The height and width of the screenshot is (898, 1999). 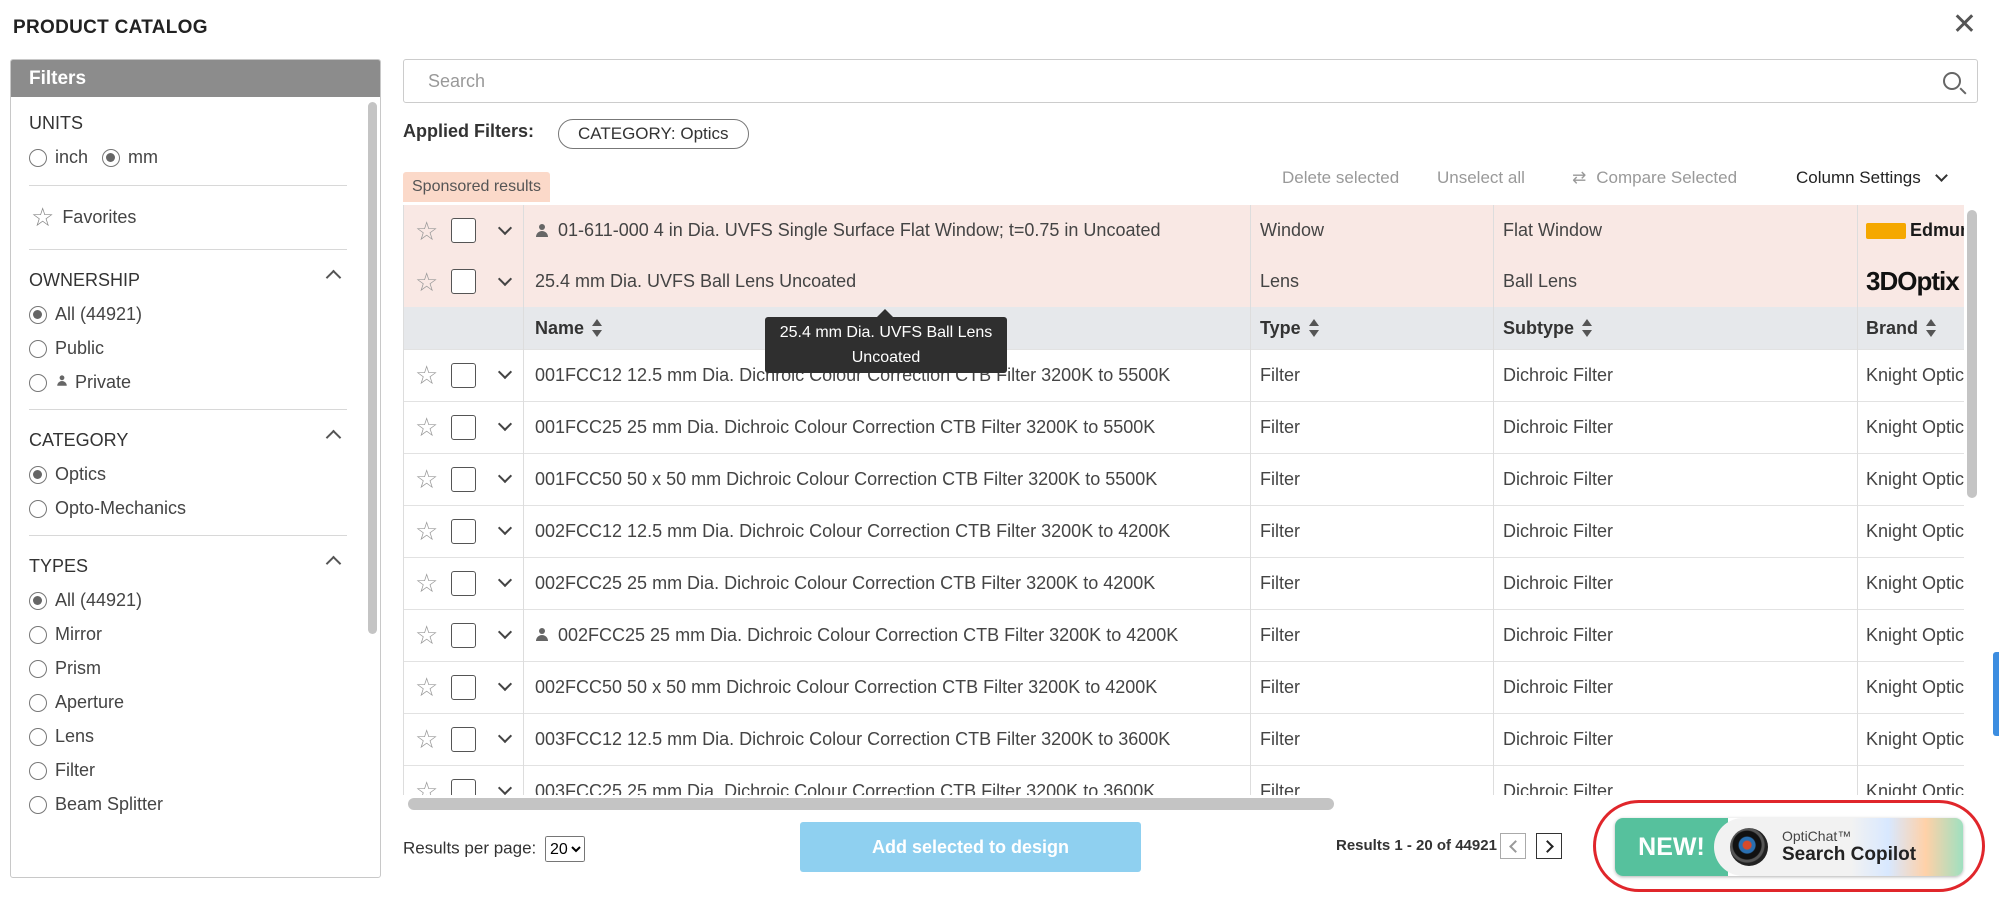 I want to click on column-settings-button: Column Settings, so click(x=1872, y=178).